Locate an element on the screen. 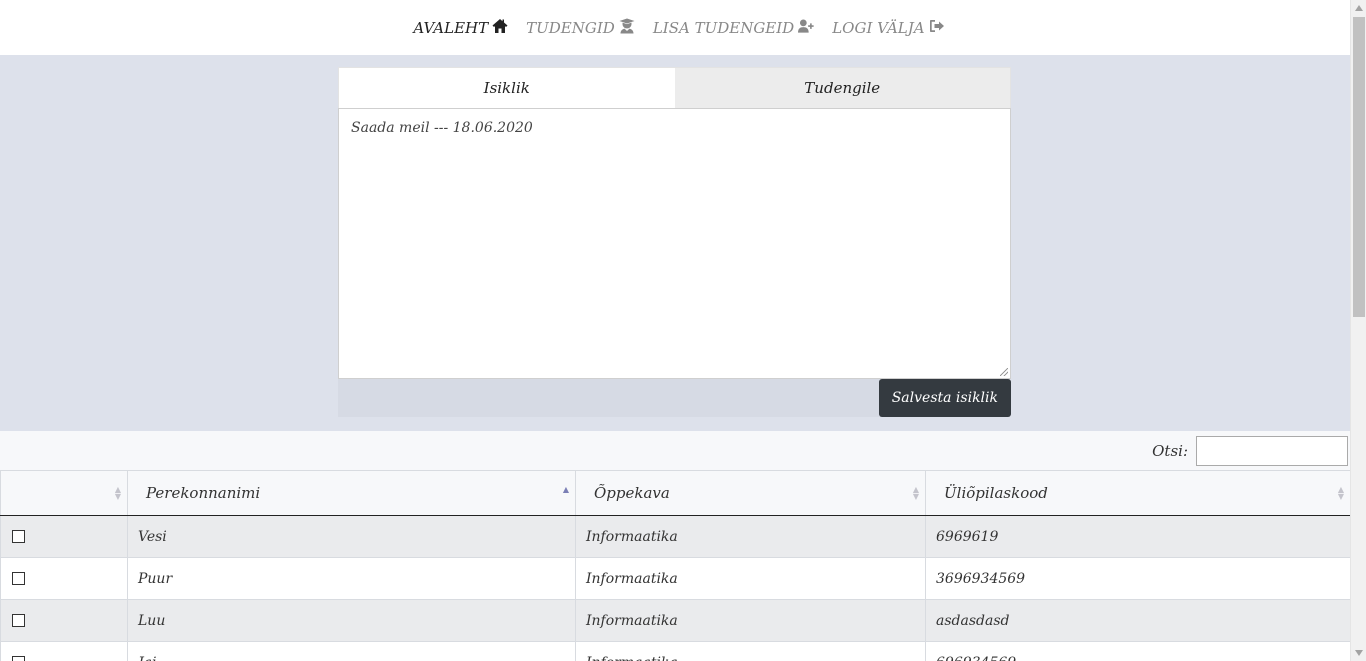  column-header-uliopilaskood: Üliõpilaskood ▲ ▼ is located at coordinates (1137, 493).